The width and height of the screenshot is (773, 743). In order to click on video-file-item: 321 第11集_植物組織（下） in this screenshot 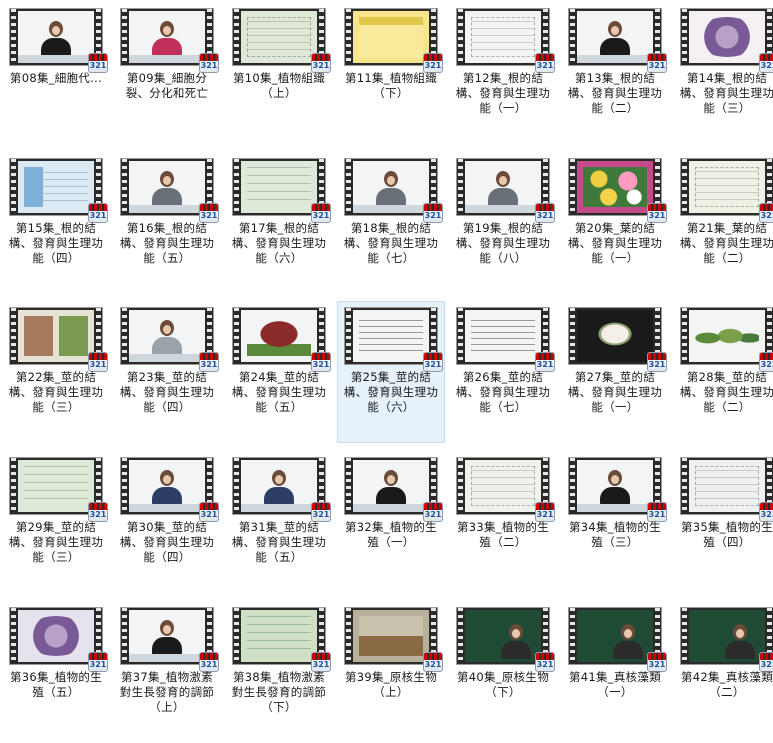, I will do `click(391, 73)`.